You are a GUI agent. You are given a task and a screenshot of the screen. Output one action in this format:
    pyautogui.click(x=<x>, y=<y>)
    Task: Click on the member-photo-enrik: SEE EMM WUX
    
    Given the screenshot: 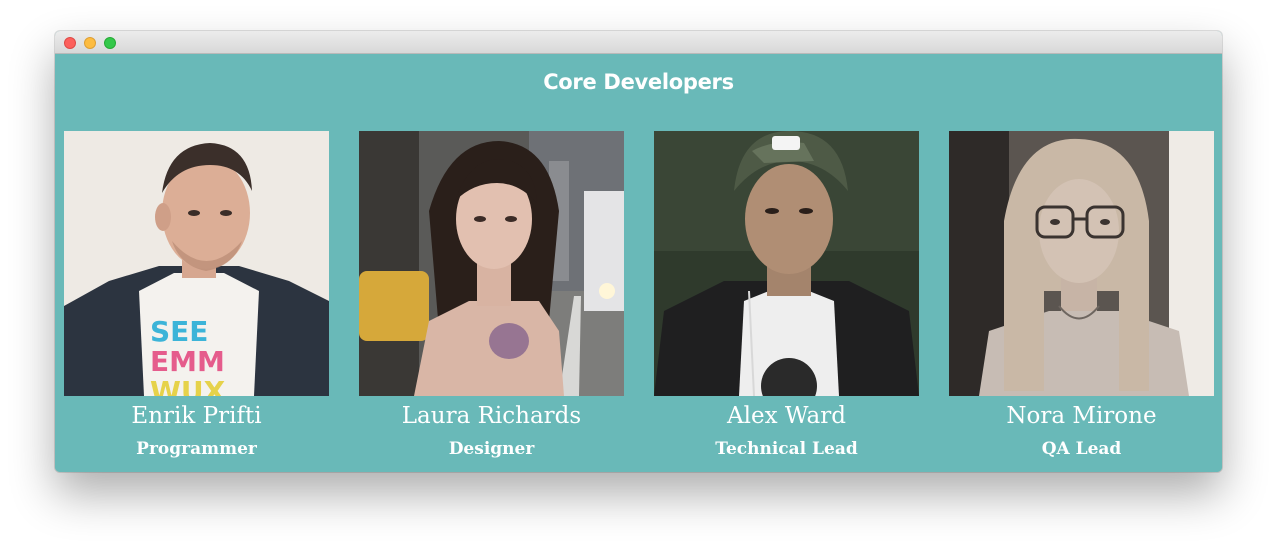 What is the action you would take?
    pyautogui.click(x=196, y=263)
    